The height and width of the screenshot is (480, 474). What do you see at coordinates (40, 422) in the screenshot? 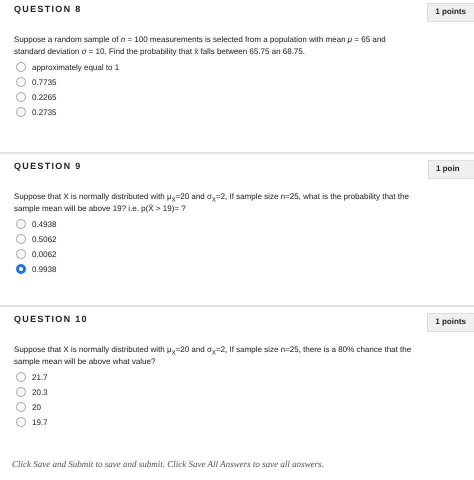
I see `option-label: 19.7` at bounding box center [40, 422].